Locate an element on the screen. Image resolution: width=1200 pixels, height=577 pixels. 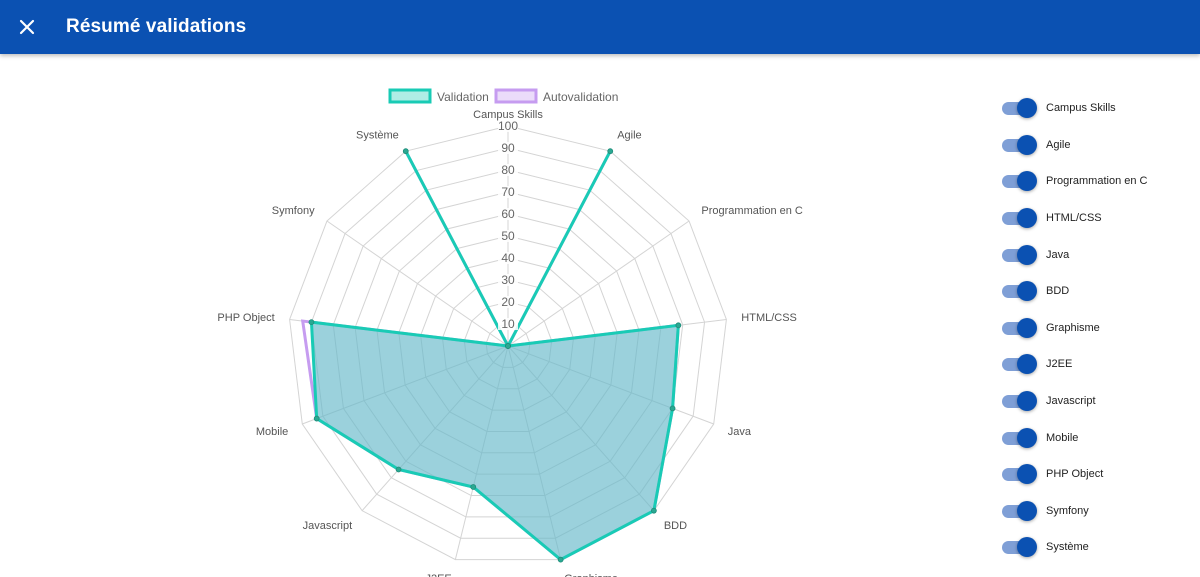
toggle-row: BDD is located at coordinates (1095, 291).